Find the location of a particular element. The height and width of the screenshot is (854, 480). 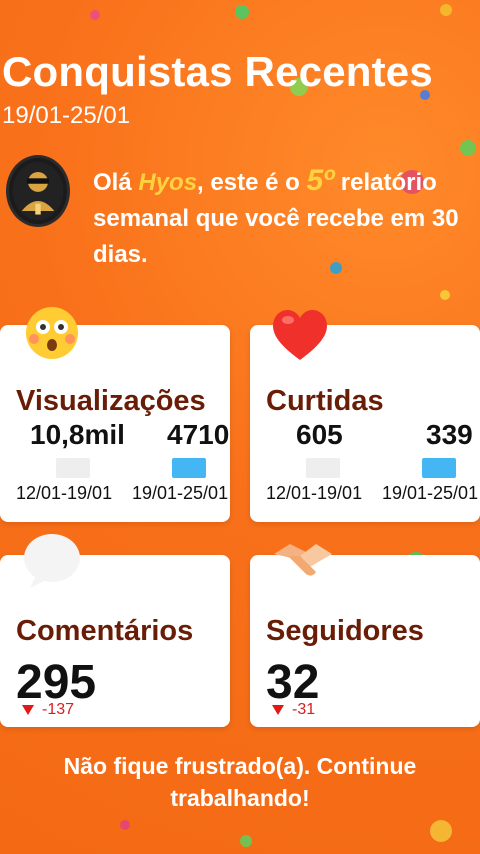

likes-previous-bar is located at coordinates (323, 468).